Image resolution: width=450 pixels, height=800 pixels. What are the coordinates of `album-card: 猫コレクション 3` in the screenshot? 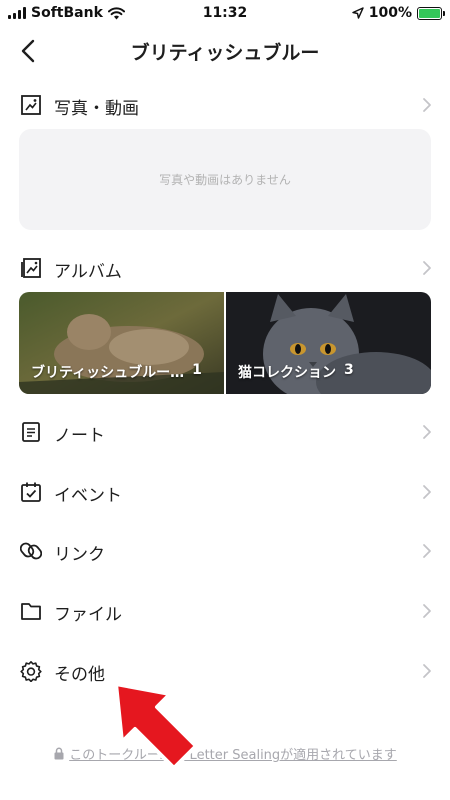 It's located at (328, 343).